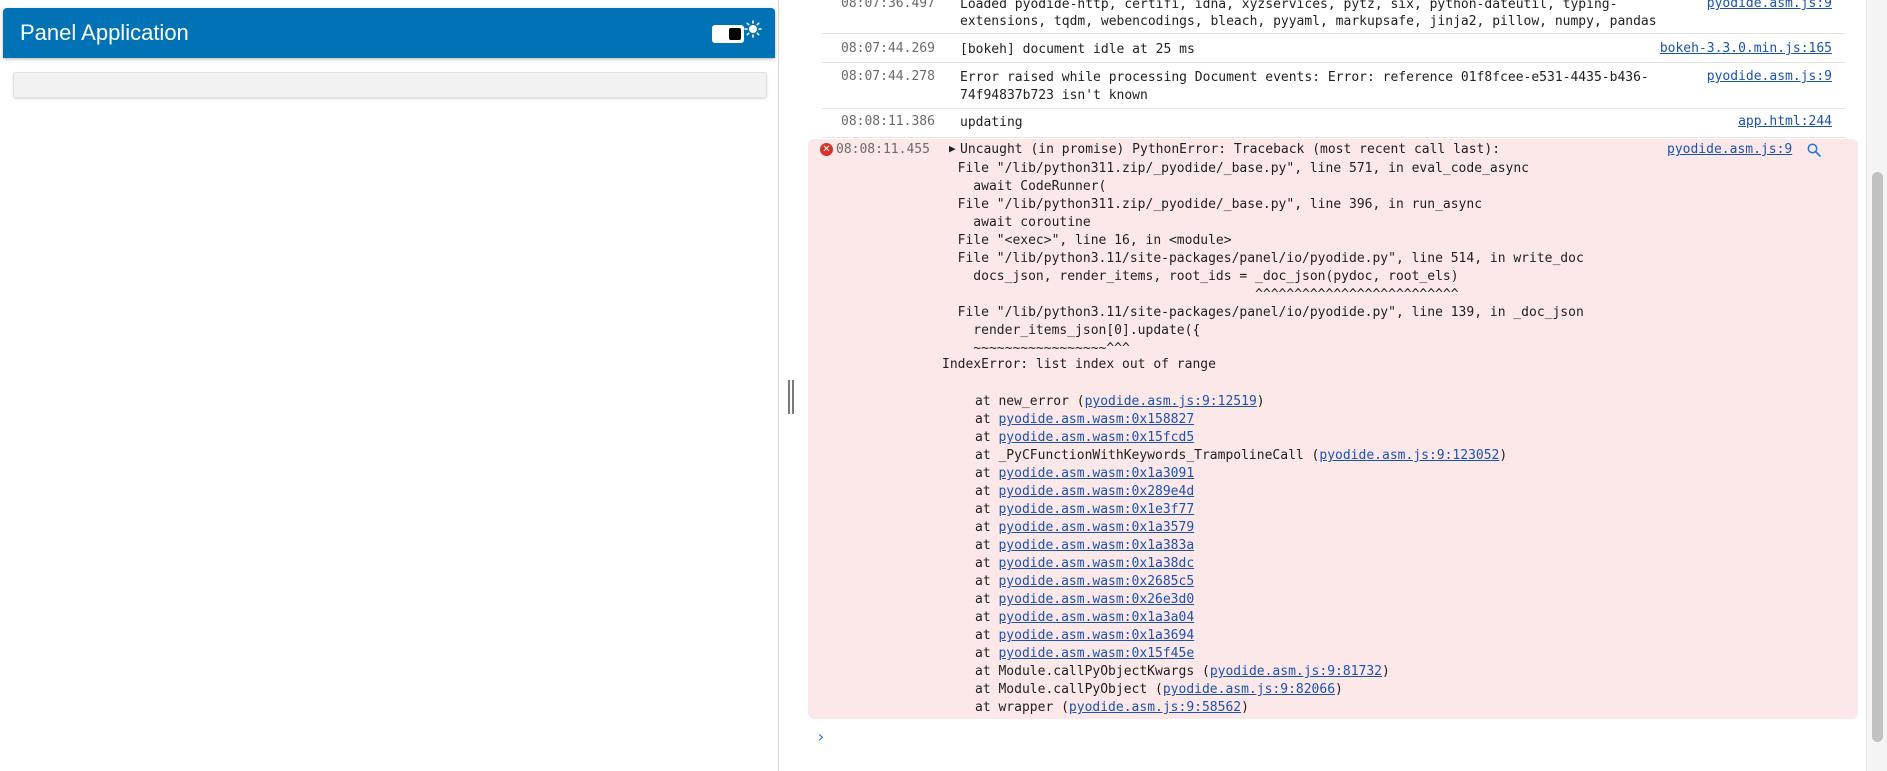 The height and width of the screenshot is (771, 1887). I want to click on traceback-line: render_items_json[0].update({, so click(1071, 330).